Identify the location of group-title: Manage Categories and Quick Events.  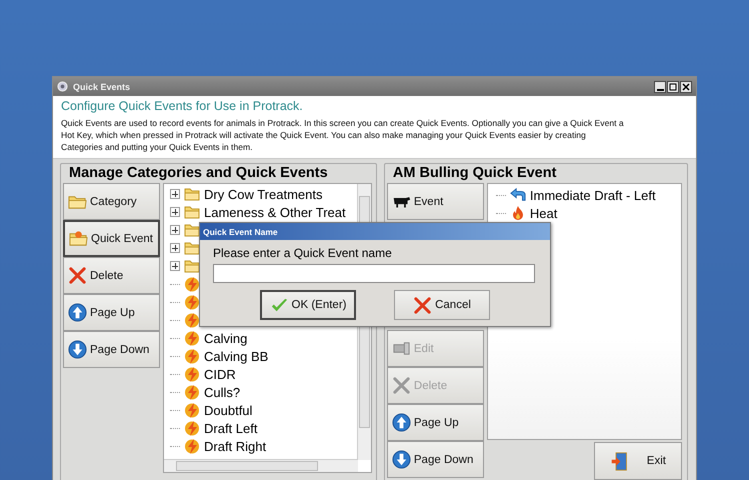
(198, 173).